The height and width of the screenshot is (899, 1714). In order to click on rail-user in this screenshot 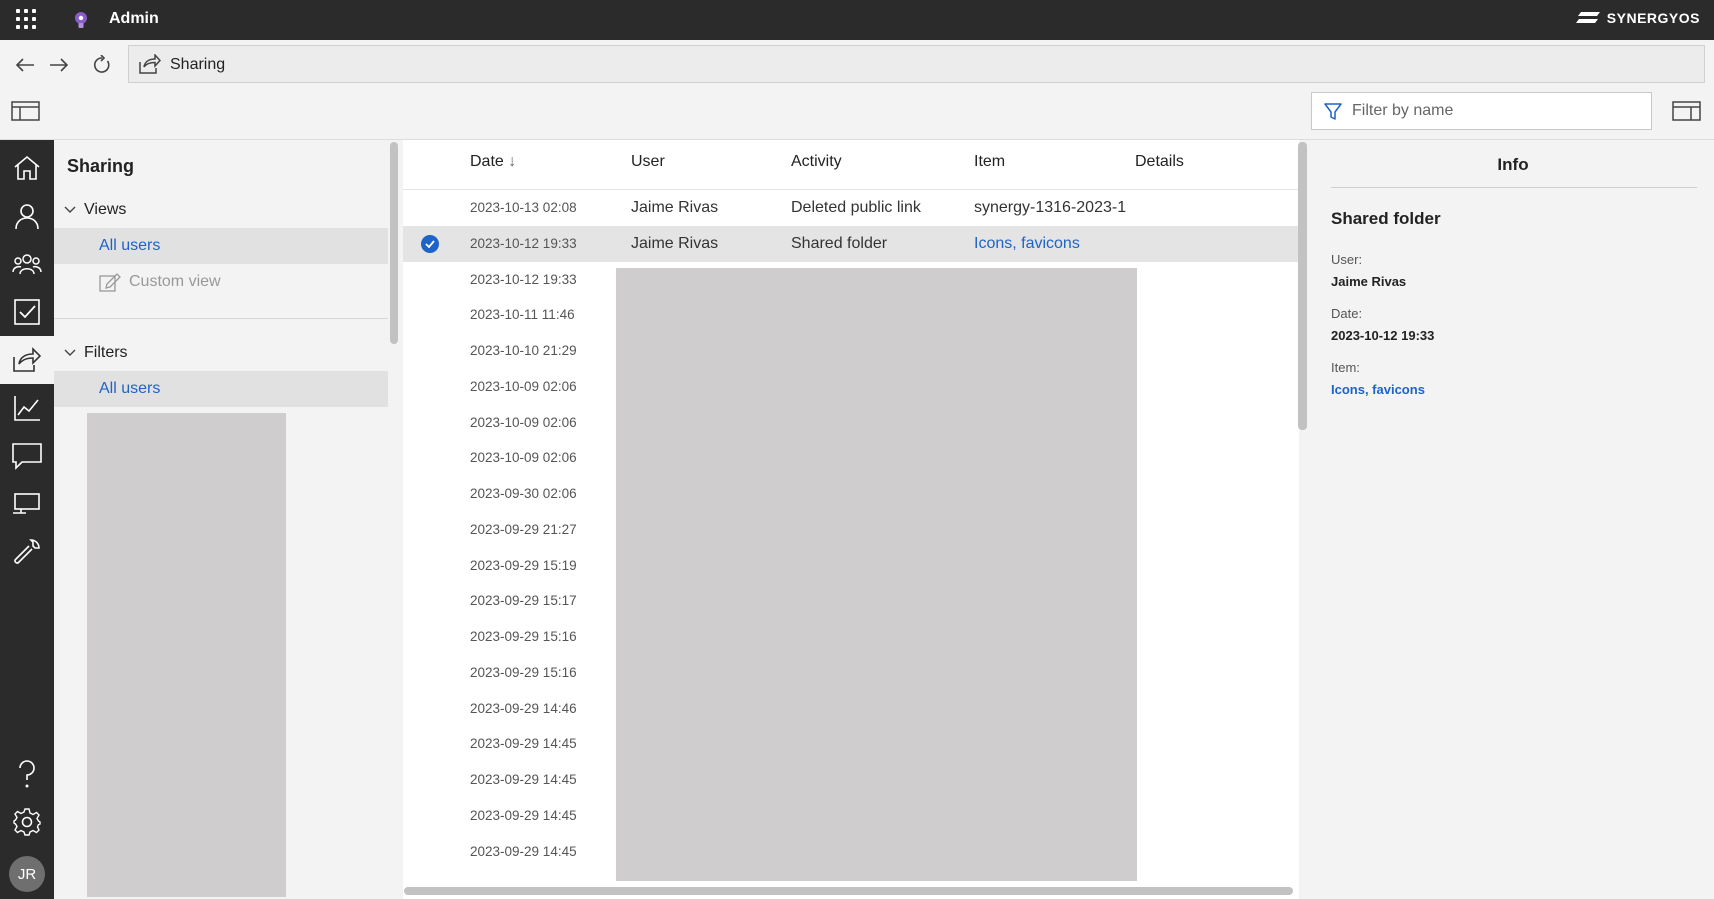, I will do `click(27, 216)`.